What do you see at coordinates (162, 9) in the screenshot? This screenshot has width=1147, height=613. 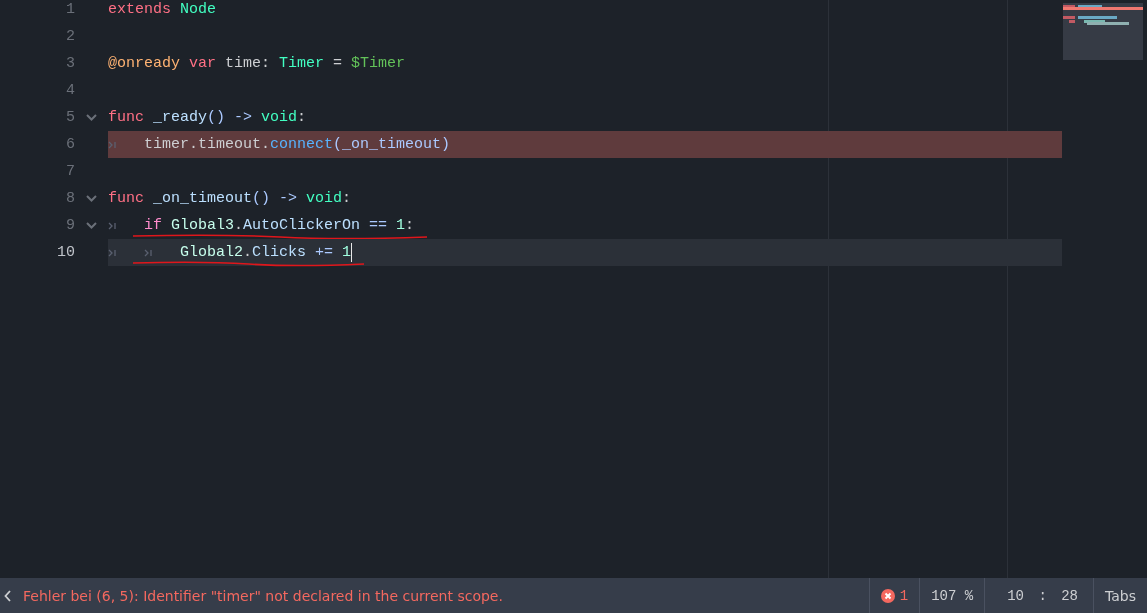 I see `code-line: extends Node` at bounding box center [162, 9].